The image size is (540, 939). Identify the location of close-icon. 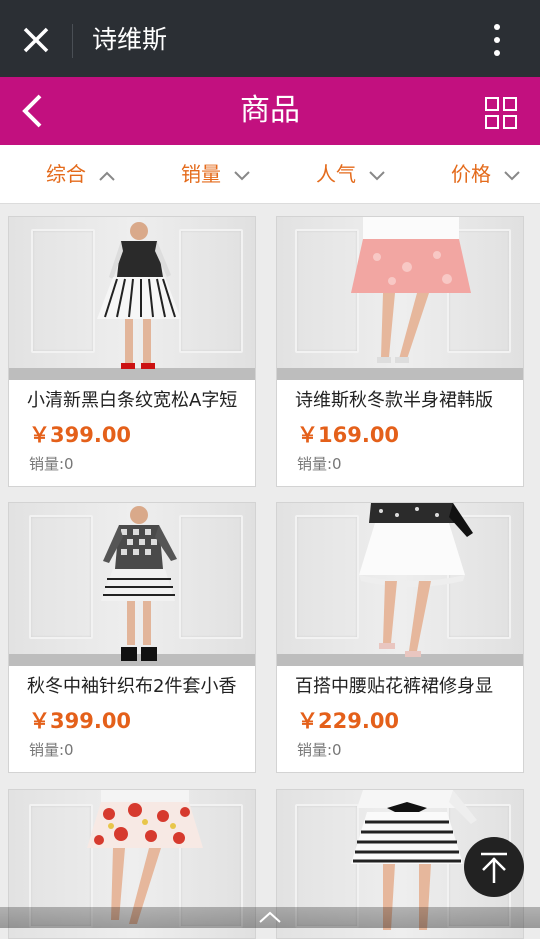
(36, 40).